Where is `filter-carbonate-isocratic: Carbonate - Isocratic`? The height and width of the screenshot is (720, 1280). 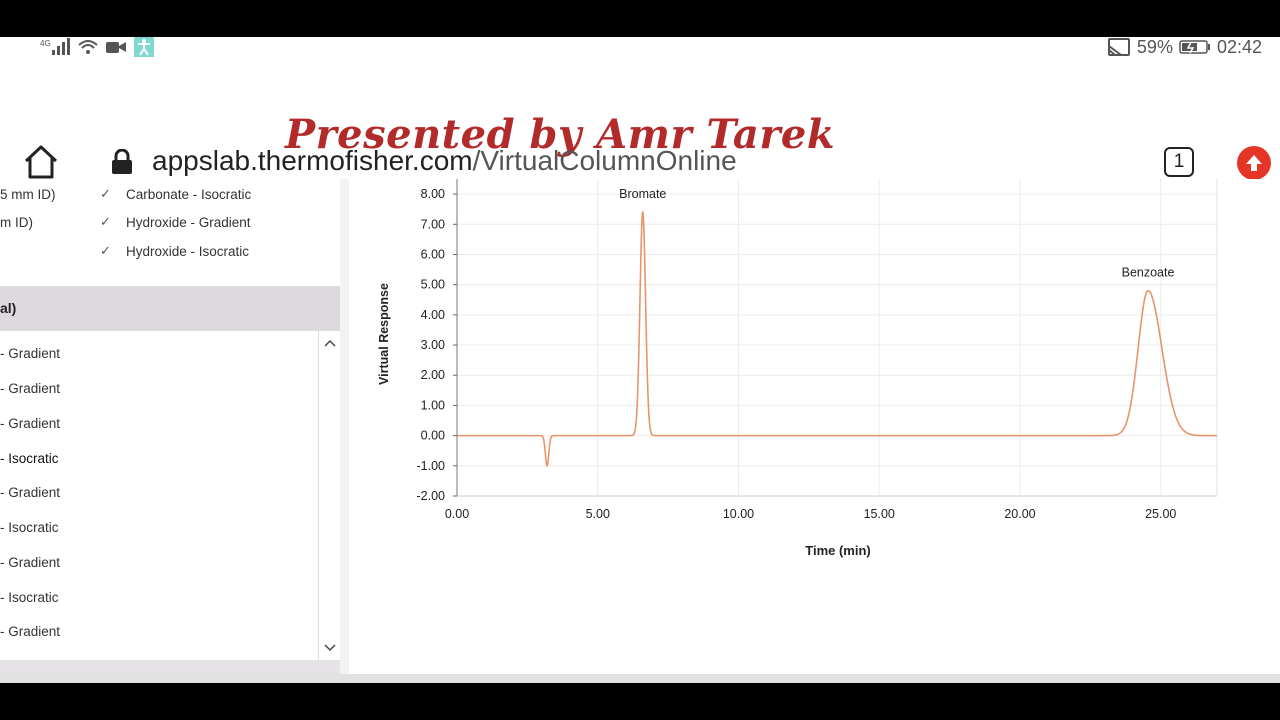 filter-carbonate-isocratic: Carbonate - Isocratic is located at coordinates (188, 194).